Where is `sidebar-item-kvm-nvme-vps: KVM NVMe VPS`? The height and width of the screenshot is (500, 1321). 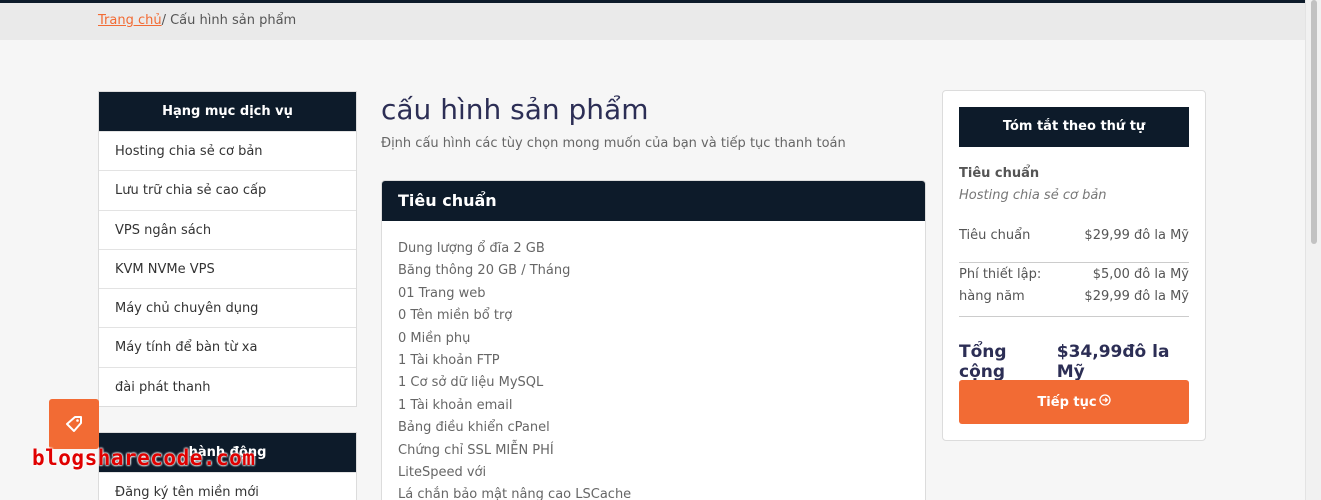 sidebar-item-kvm-nvme-vps: KVM NVMe VPS is located at coordinates (227, 268).